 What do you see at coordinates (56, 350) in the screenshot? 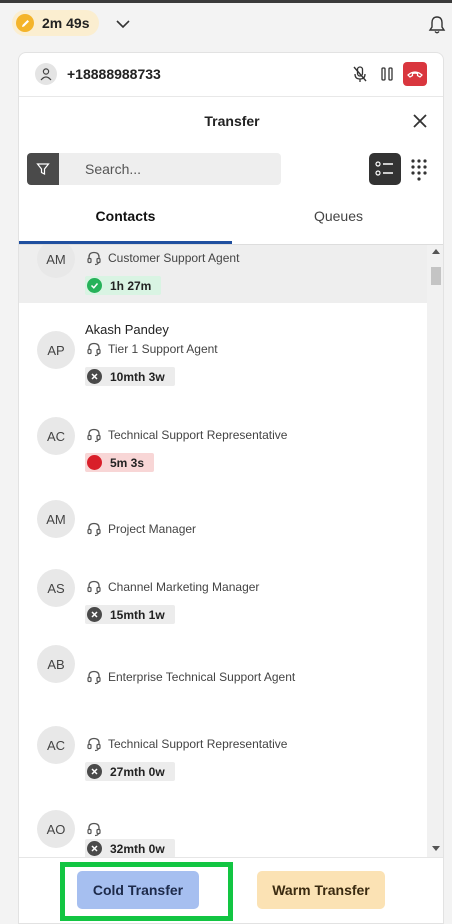
I see `avatar: AP` at bounding box center [56, 350].